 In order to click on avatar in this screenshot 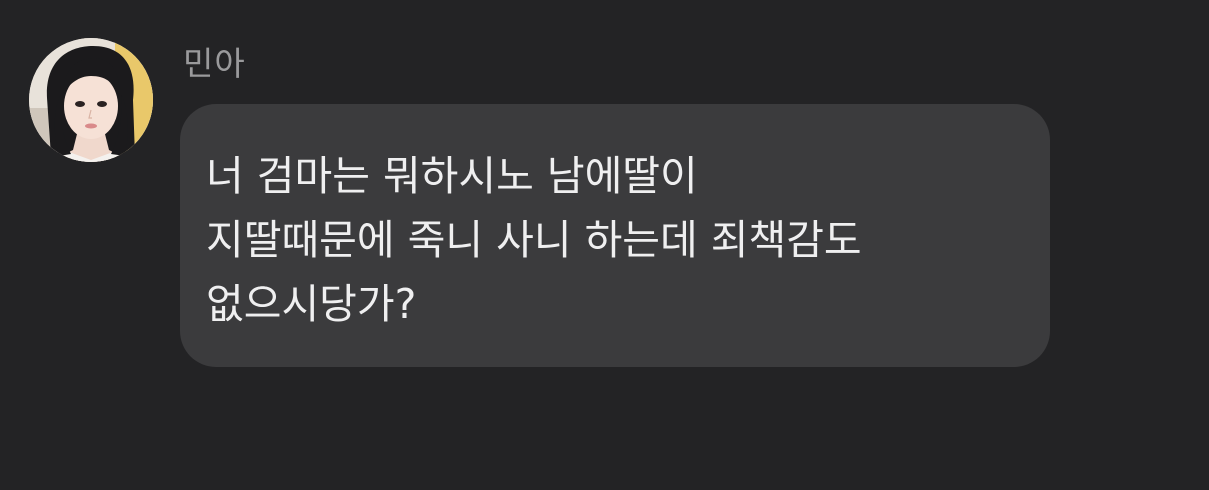, I will do `click(91, 100)`.